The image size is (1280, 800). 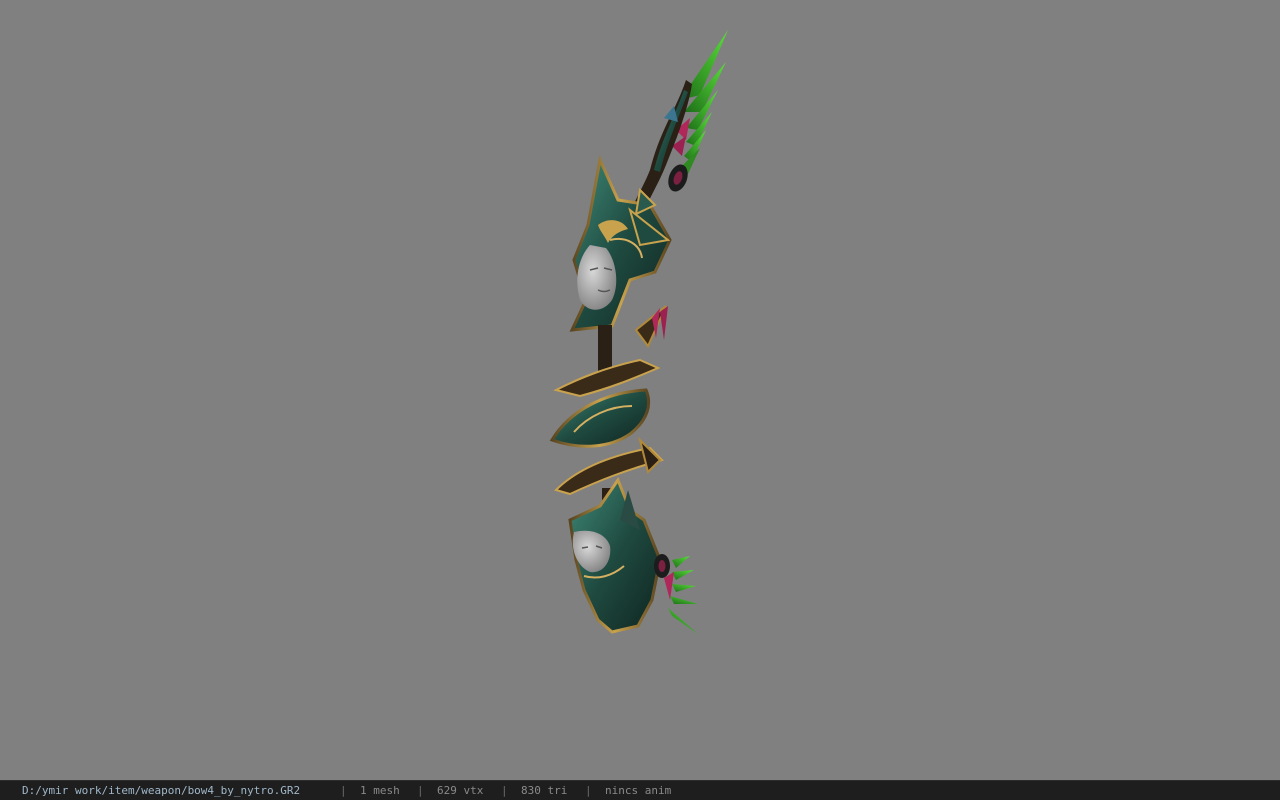 What do you see at coordinates (544, 790) in the screenshot?
I see `triangle-count: 830 tri` at bounding box center [544, 790].